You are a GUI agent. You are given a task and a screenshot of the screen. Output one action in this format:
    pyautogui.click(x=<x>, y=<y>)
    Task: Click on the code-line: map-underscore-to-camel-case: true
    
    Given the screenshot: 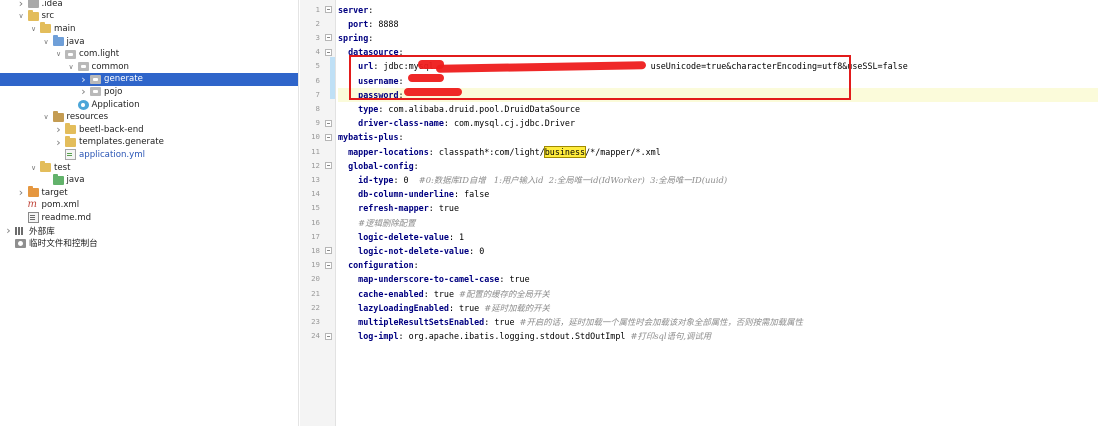 What is the action you would take?
    pyautogui.click(x=718, y=279)
    